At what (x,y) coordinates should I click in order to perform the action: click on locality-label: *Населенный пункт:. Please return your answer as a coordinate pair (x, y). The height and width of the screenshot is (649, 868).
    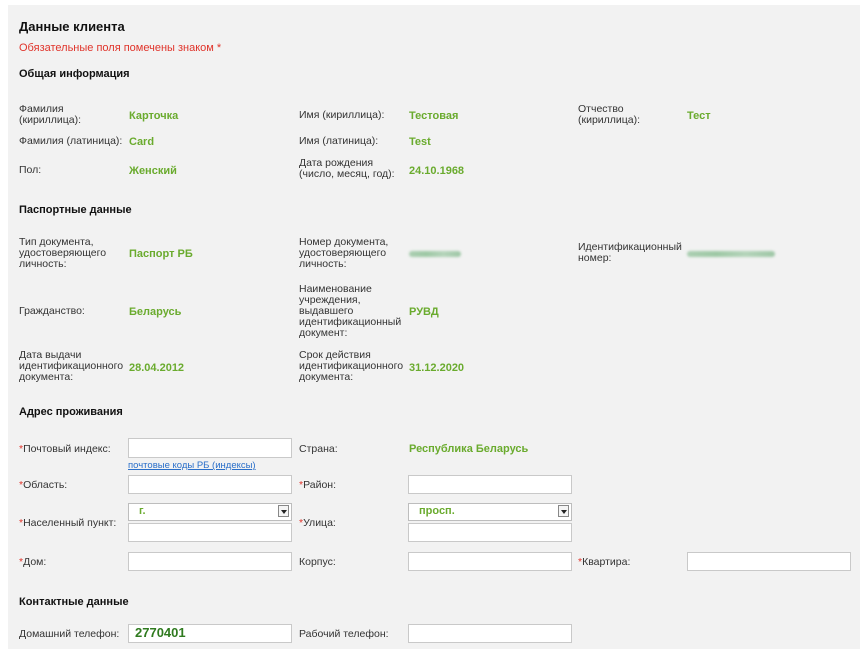
    Looking at the image, I should click on (68, 523).